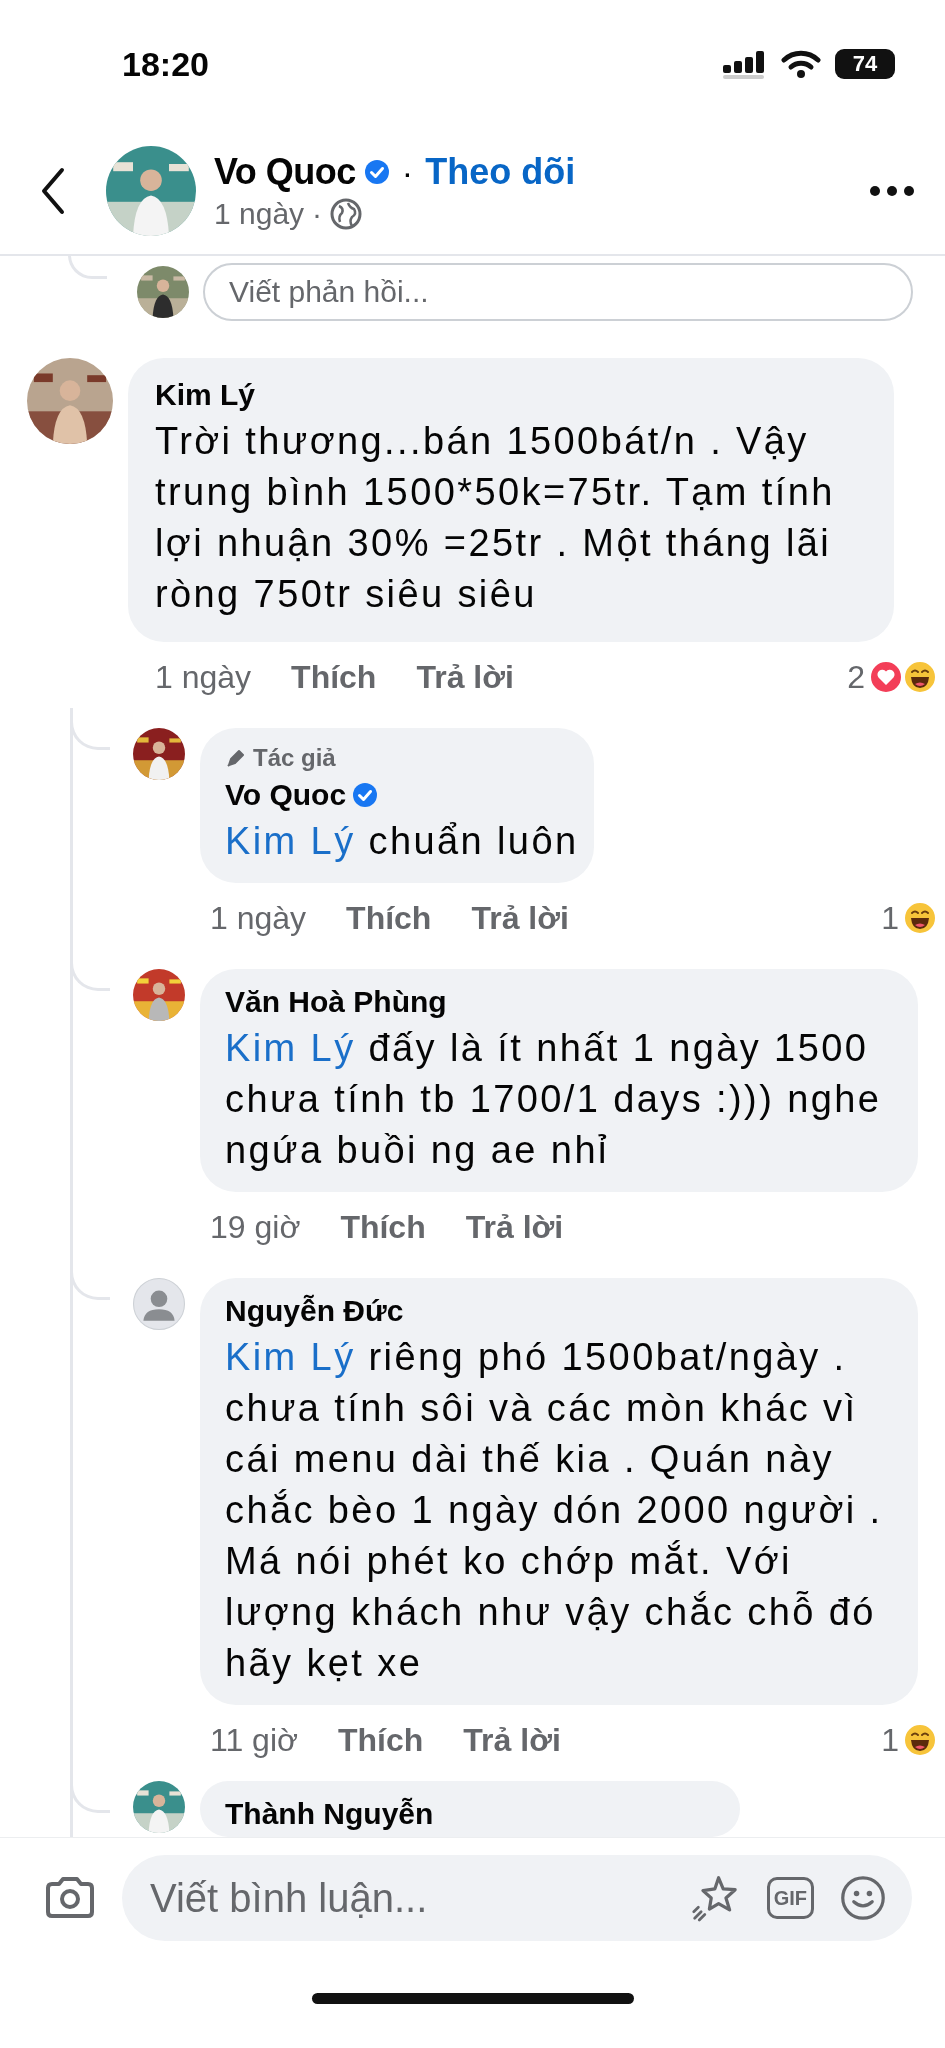 The width and height of the screenshot is (945, 2048). Describe the element at coordinates (865, 64) in the screenshot. I see `battery-icon: 74` at that location.